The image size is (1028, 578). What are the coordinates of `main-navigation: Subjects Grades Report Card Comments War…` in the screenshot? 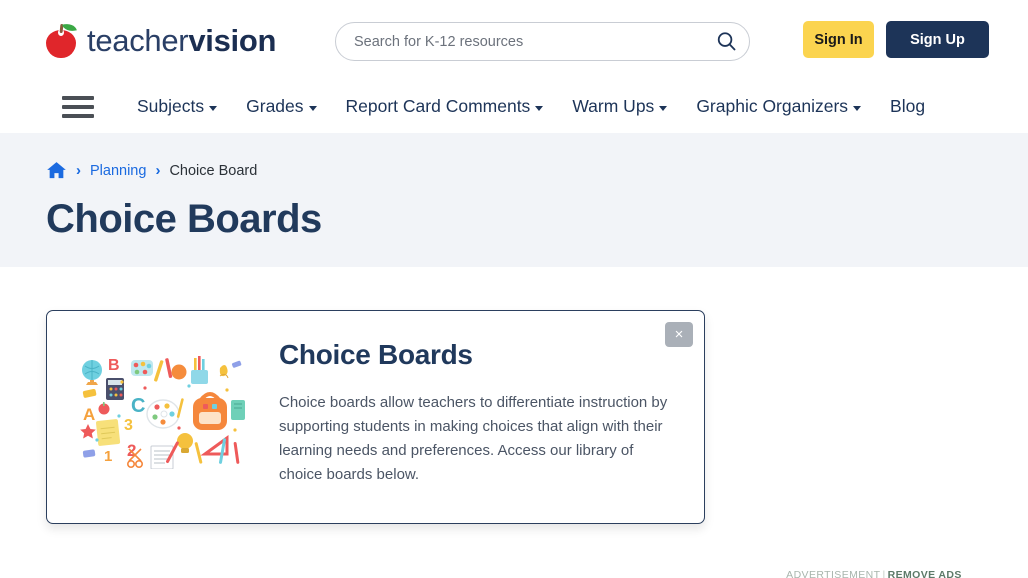 It's located at (514, 106).